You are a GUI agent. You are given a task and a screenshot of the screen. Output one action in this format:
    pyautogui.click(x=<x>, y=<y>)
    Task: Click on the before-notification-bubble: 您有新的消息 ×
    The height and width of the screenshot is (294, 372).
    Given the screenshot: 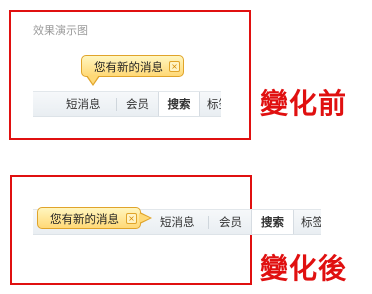 What is the action you would take?
    pyautogui.click(x=132, y=66)
    